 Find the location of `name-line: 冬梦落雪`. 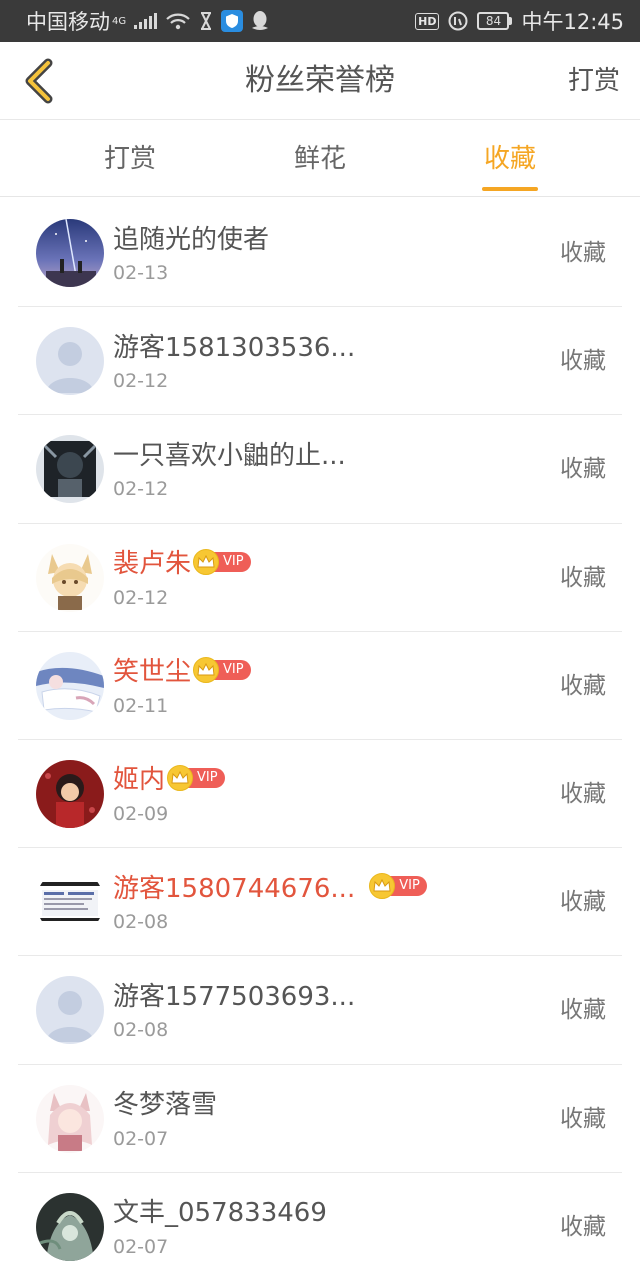

name-line: 冬梦落雪 is located at coordinates (165, 1103).